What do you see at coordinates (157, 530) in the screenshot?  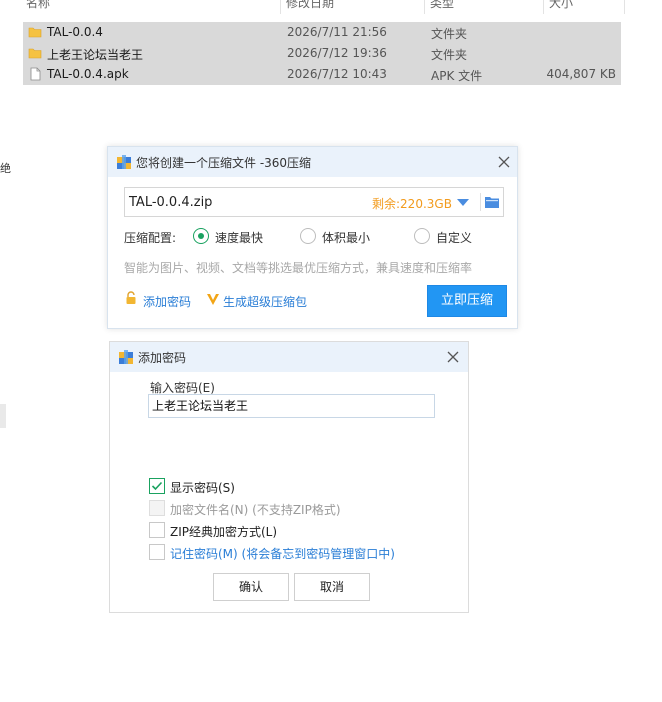 I see `zip-classic-checkbox` at bounding box center [157, 530].